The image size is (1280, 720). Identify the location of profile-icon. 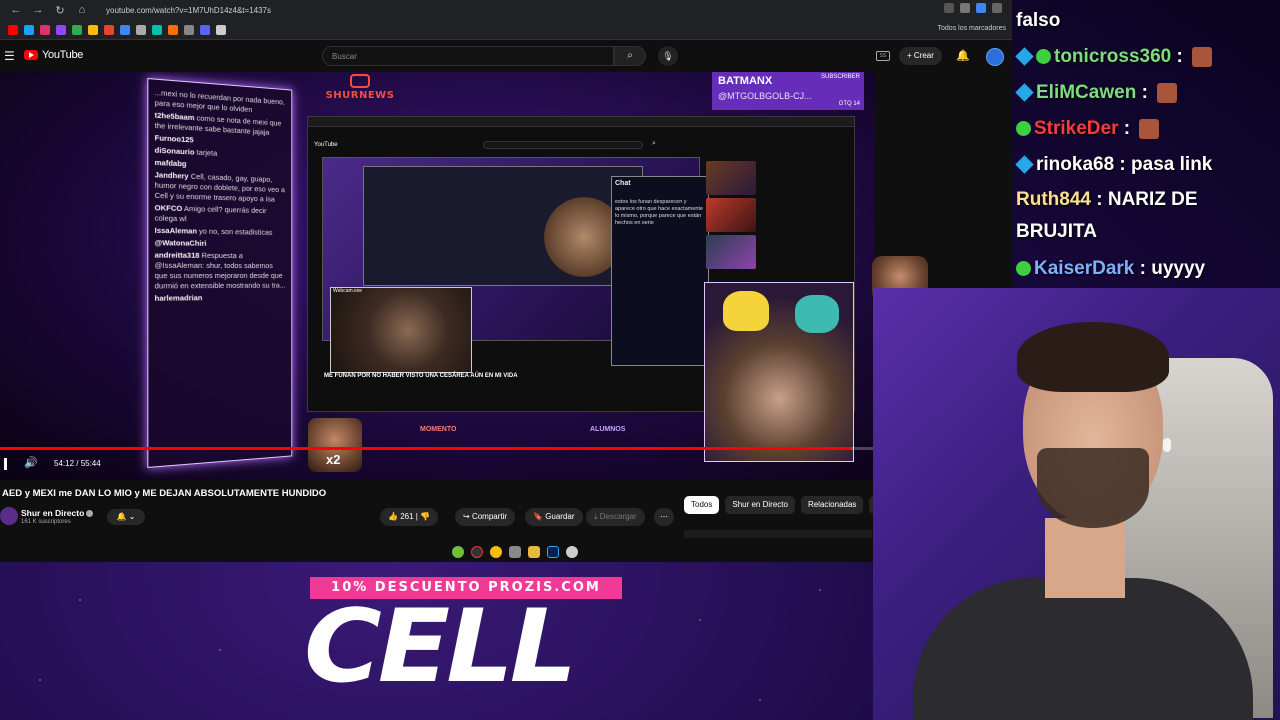
(981, 8).